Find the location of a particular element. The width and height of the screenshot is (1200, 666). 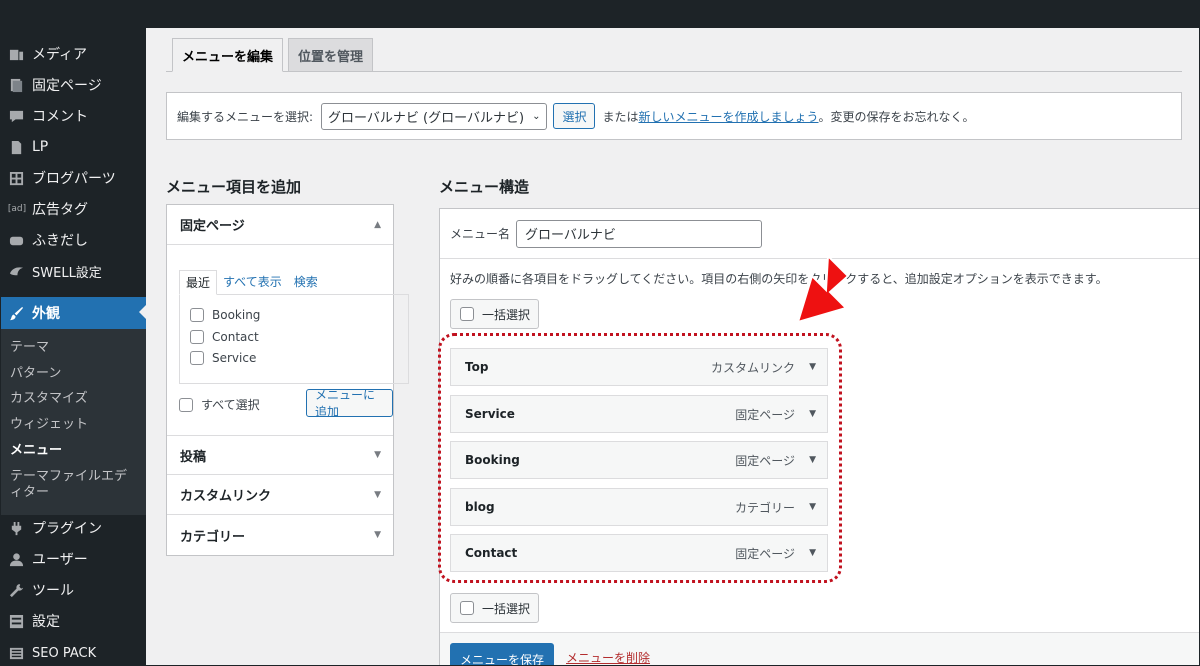

select-all-label: すべて選択 is located at coordinates (230, 405).